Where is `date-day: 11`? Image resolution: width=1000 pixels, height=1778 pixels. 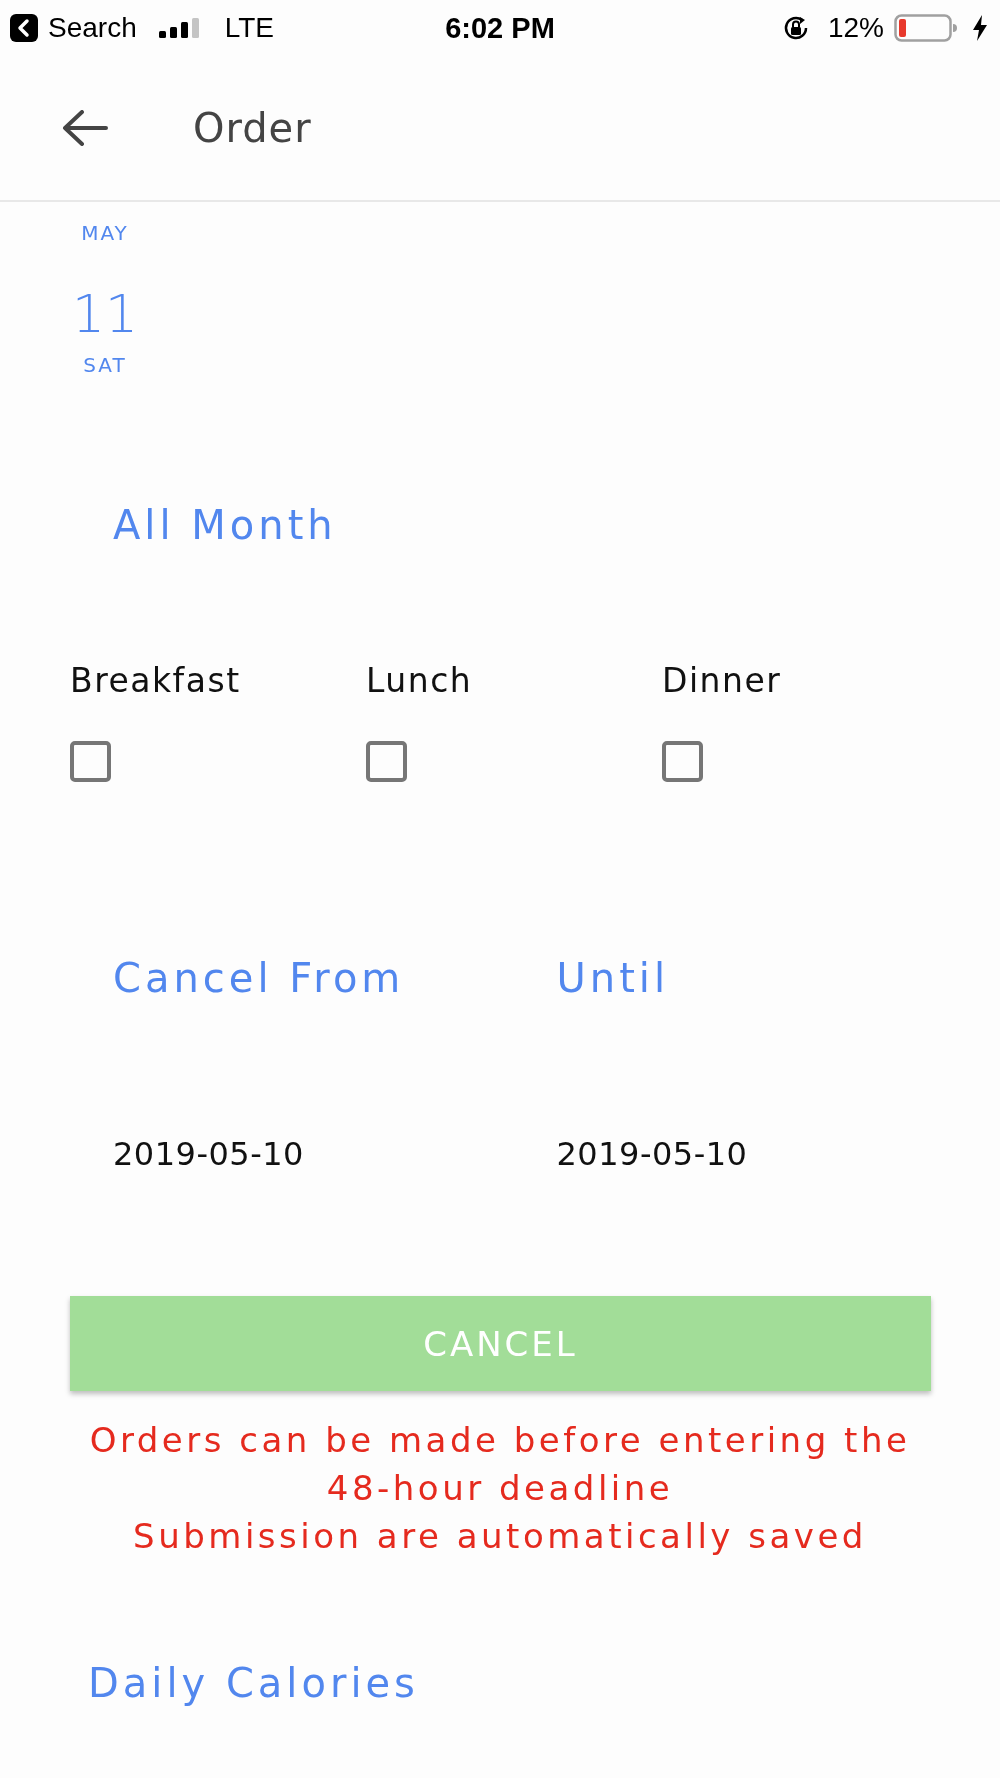
date-day: 11 is located at coordinates (105, 314).